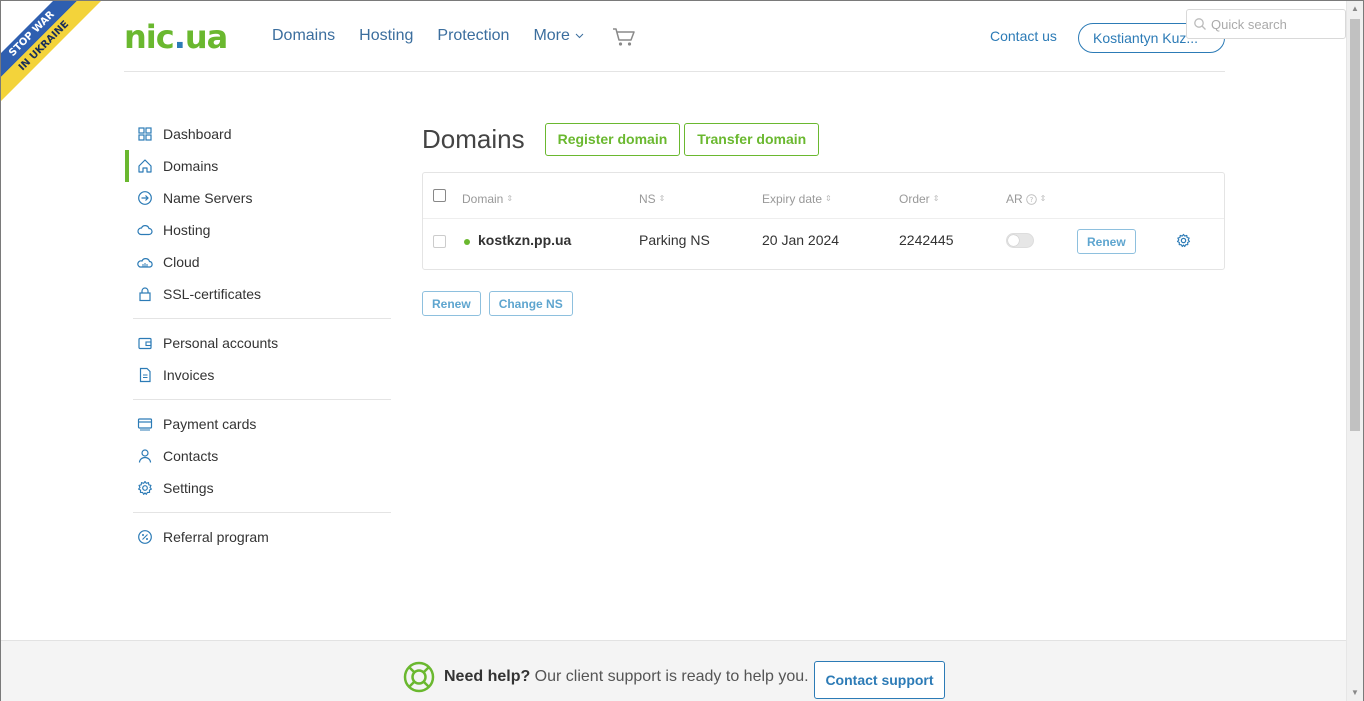  I want to click on sidebar-item-label: Dashboard, so click(197, 134).